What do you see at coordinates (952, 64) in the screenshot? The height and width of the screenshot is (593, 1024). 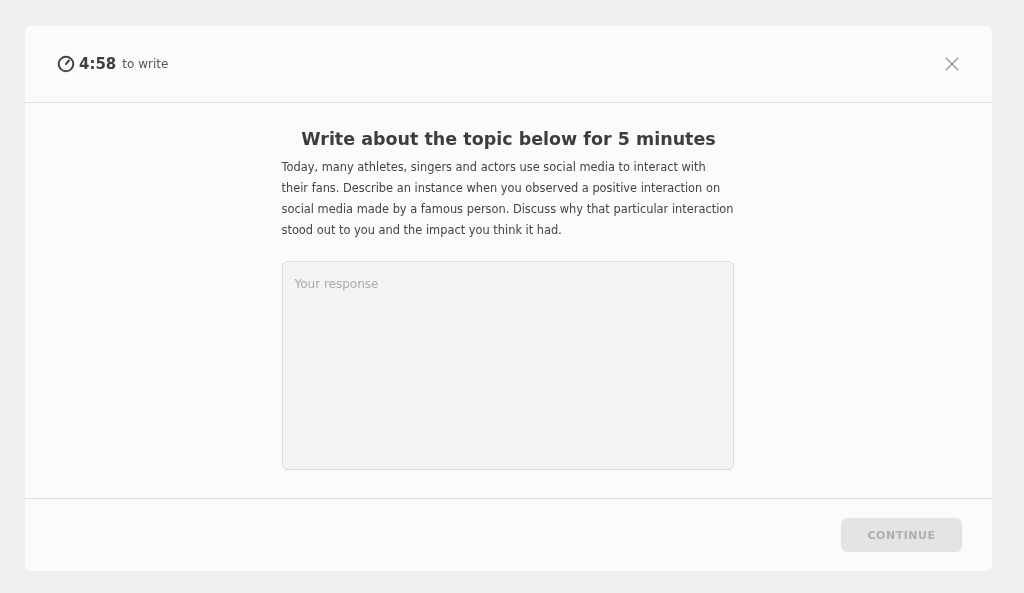 I see `close-icon` at bounding box center [952, 64].